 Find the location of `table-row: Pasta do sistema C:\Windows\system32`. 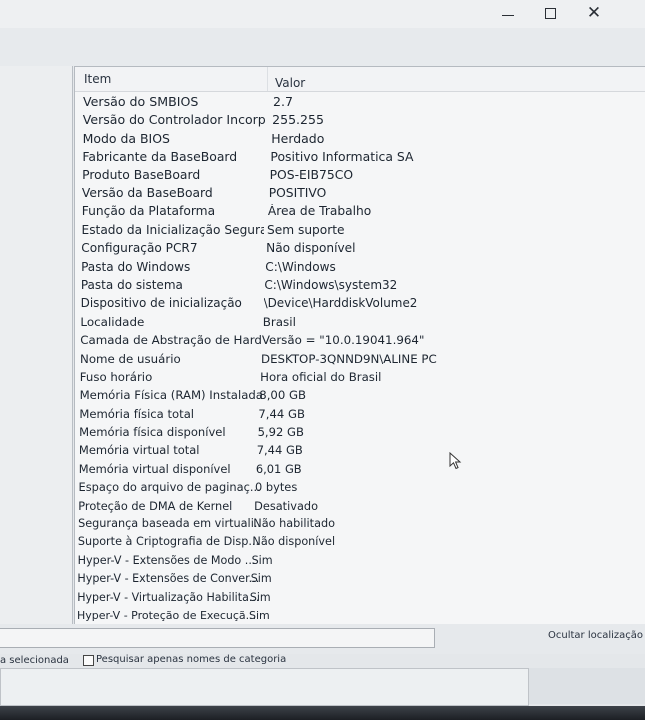

table-row: Pasta do sistema C:\Windows\system32 is located at coordinates (360, 287).